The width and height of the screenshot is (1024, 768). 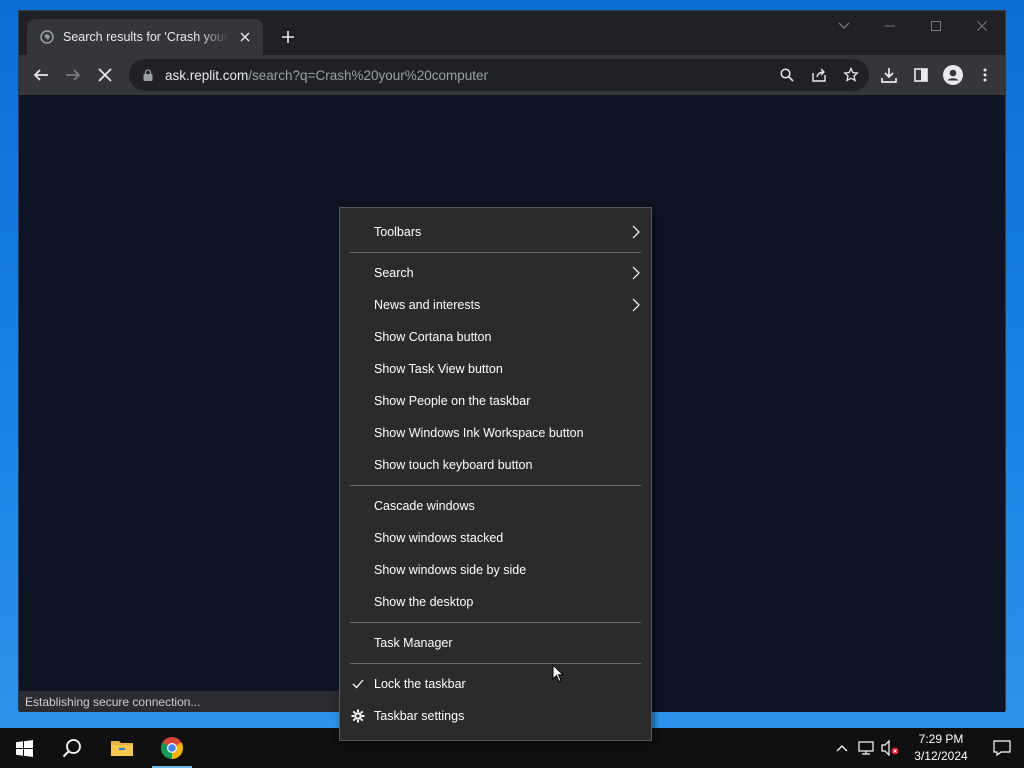 What do you see at coordinates (851, 75) in the screenshot?
I see `bookmark-star-icon` at bounding box center [851, 75].